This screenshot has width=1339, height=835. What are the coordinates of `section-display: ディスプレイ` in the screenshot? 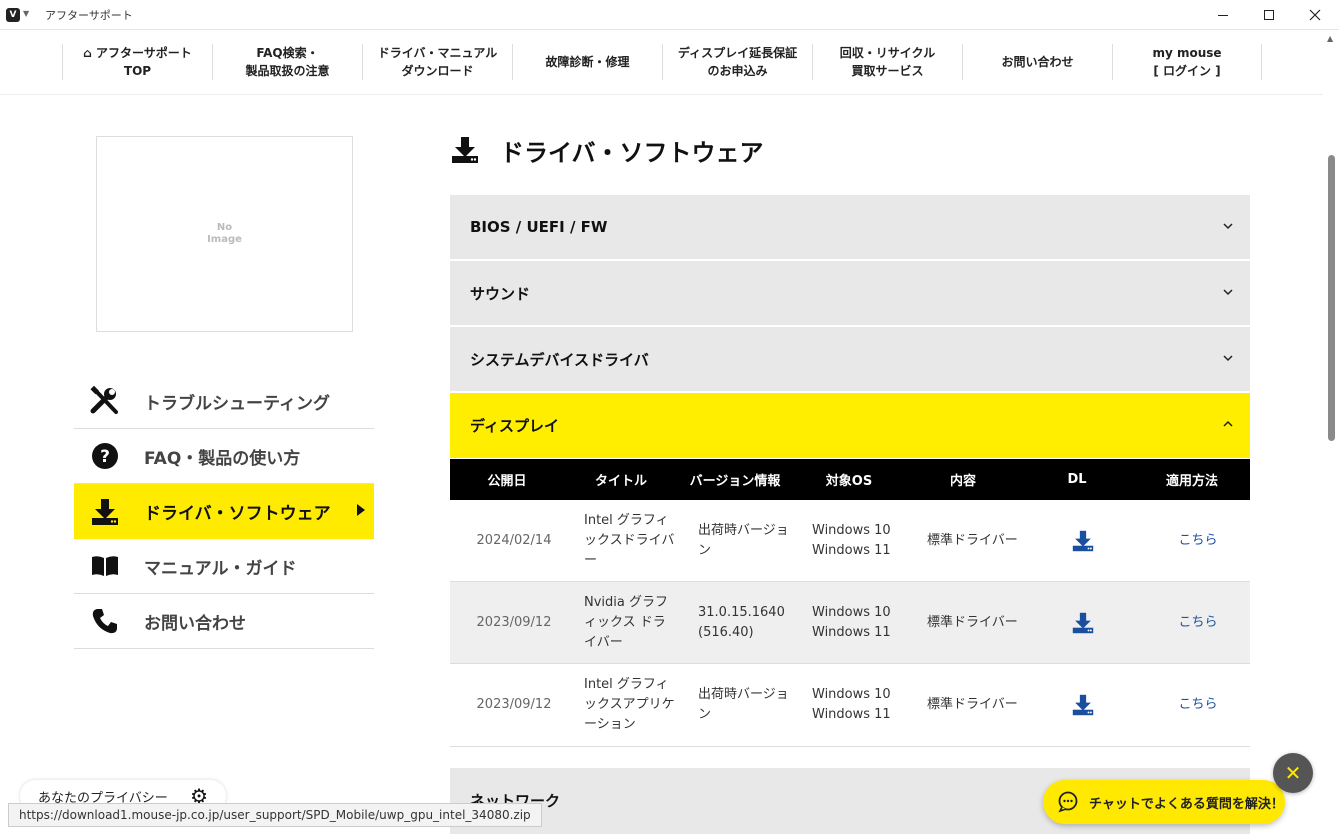 It's located at (850, 426).